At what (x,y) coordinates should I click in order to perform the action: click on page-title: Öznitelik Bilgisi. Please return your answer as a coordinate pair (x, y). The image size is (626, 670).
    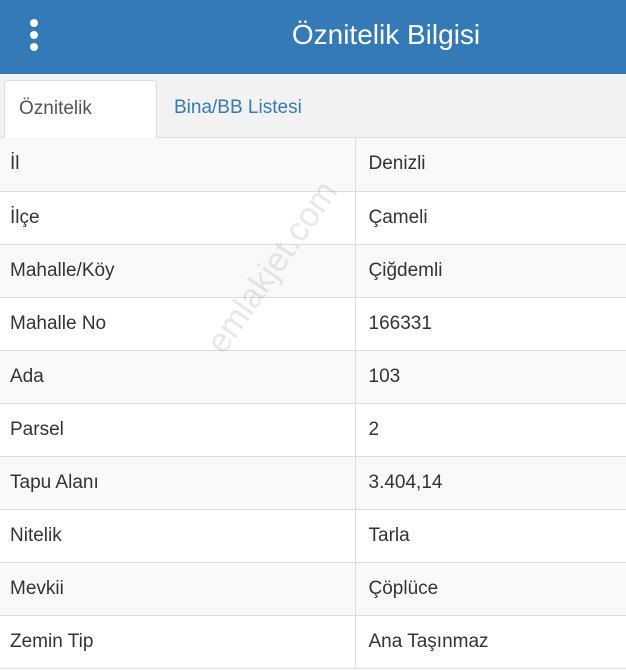
    Looking at the image, I should click on (386, 34).